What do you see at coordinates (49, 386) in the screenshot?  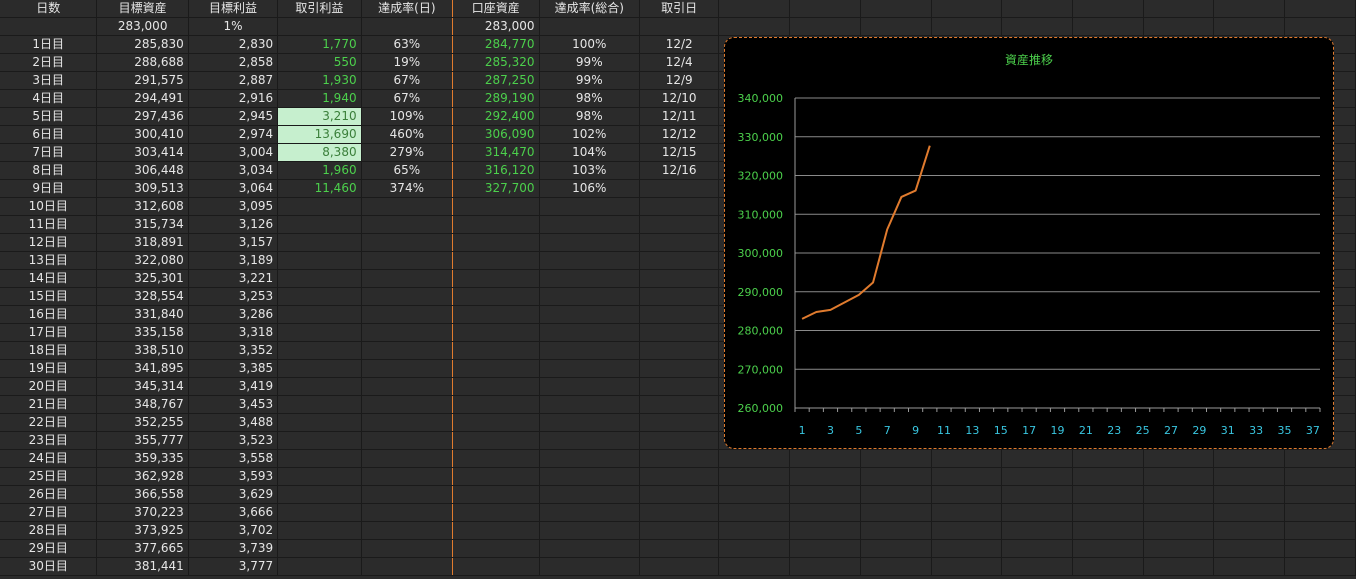 I see `day-cell: 20日目` at bounding box center [49, 386].